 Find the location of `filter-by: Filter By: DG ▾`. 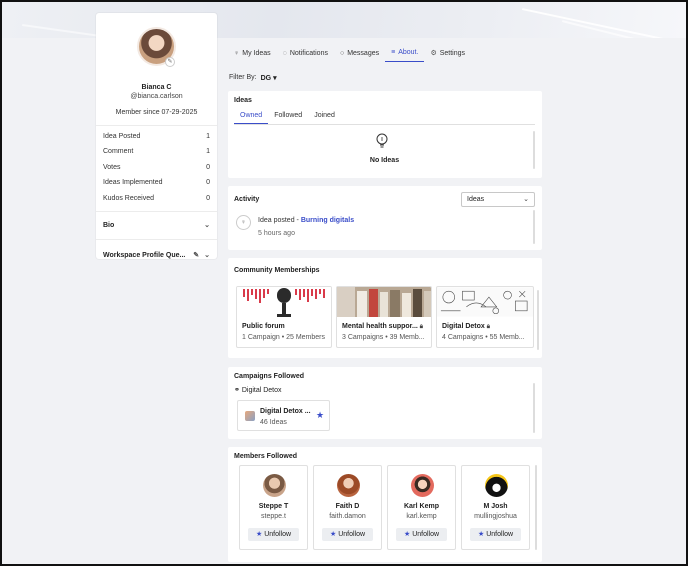

filter-by: Filter By: DG ▾ is located at coordinates (253, 78).